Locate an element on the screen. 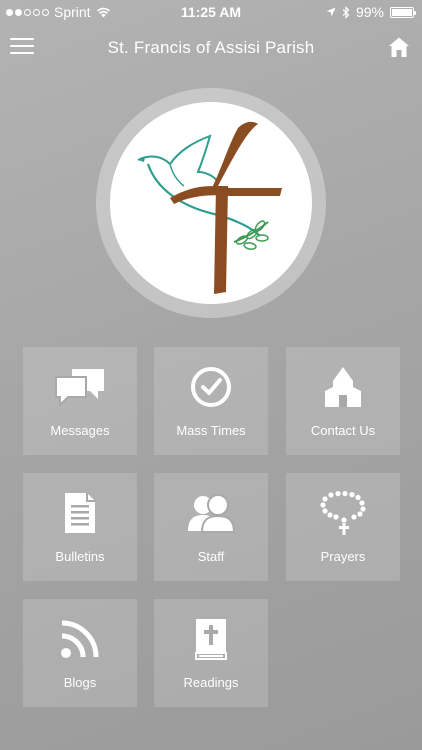  document-icon is located at coordinates (80, 513).